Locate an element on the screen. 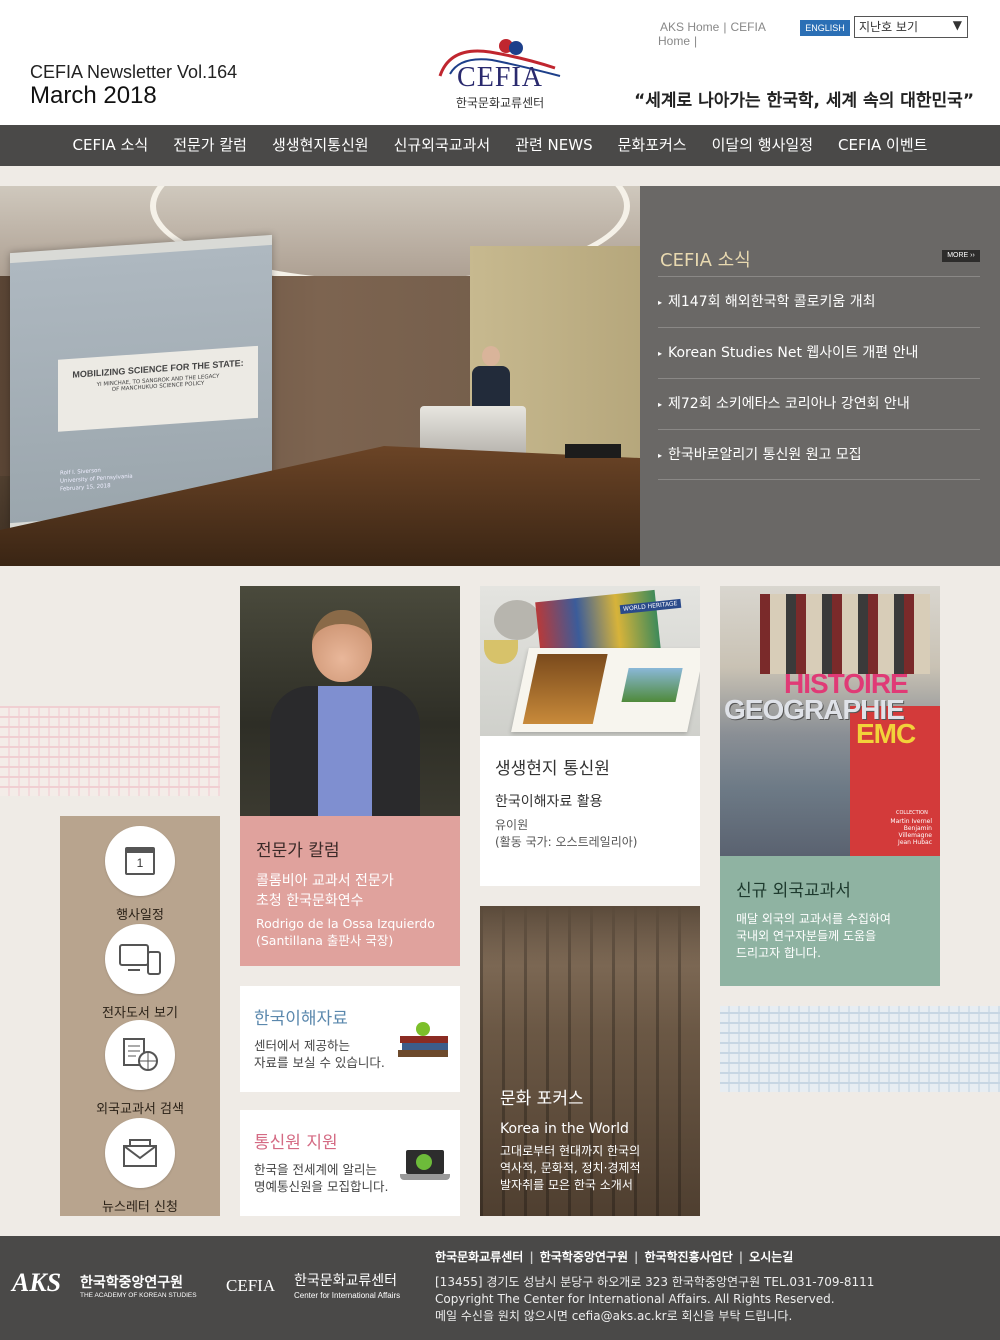 This screenshot has width=1000, height=1340. quick-link-textbook-search: 외국교과서 검색 is located at coordinates (140, 1068).